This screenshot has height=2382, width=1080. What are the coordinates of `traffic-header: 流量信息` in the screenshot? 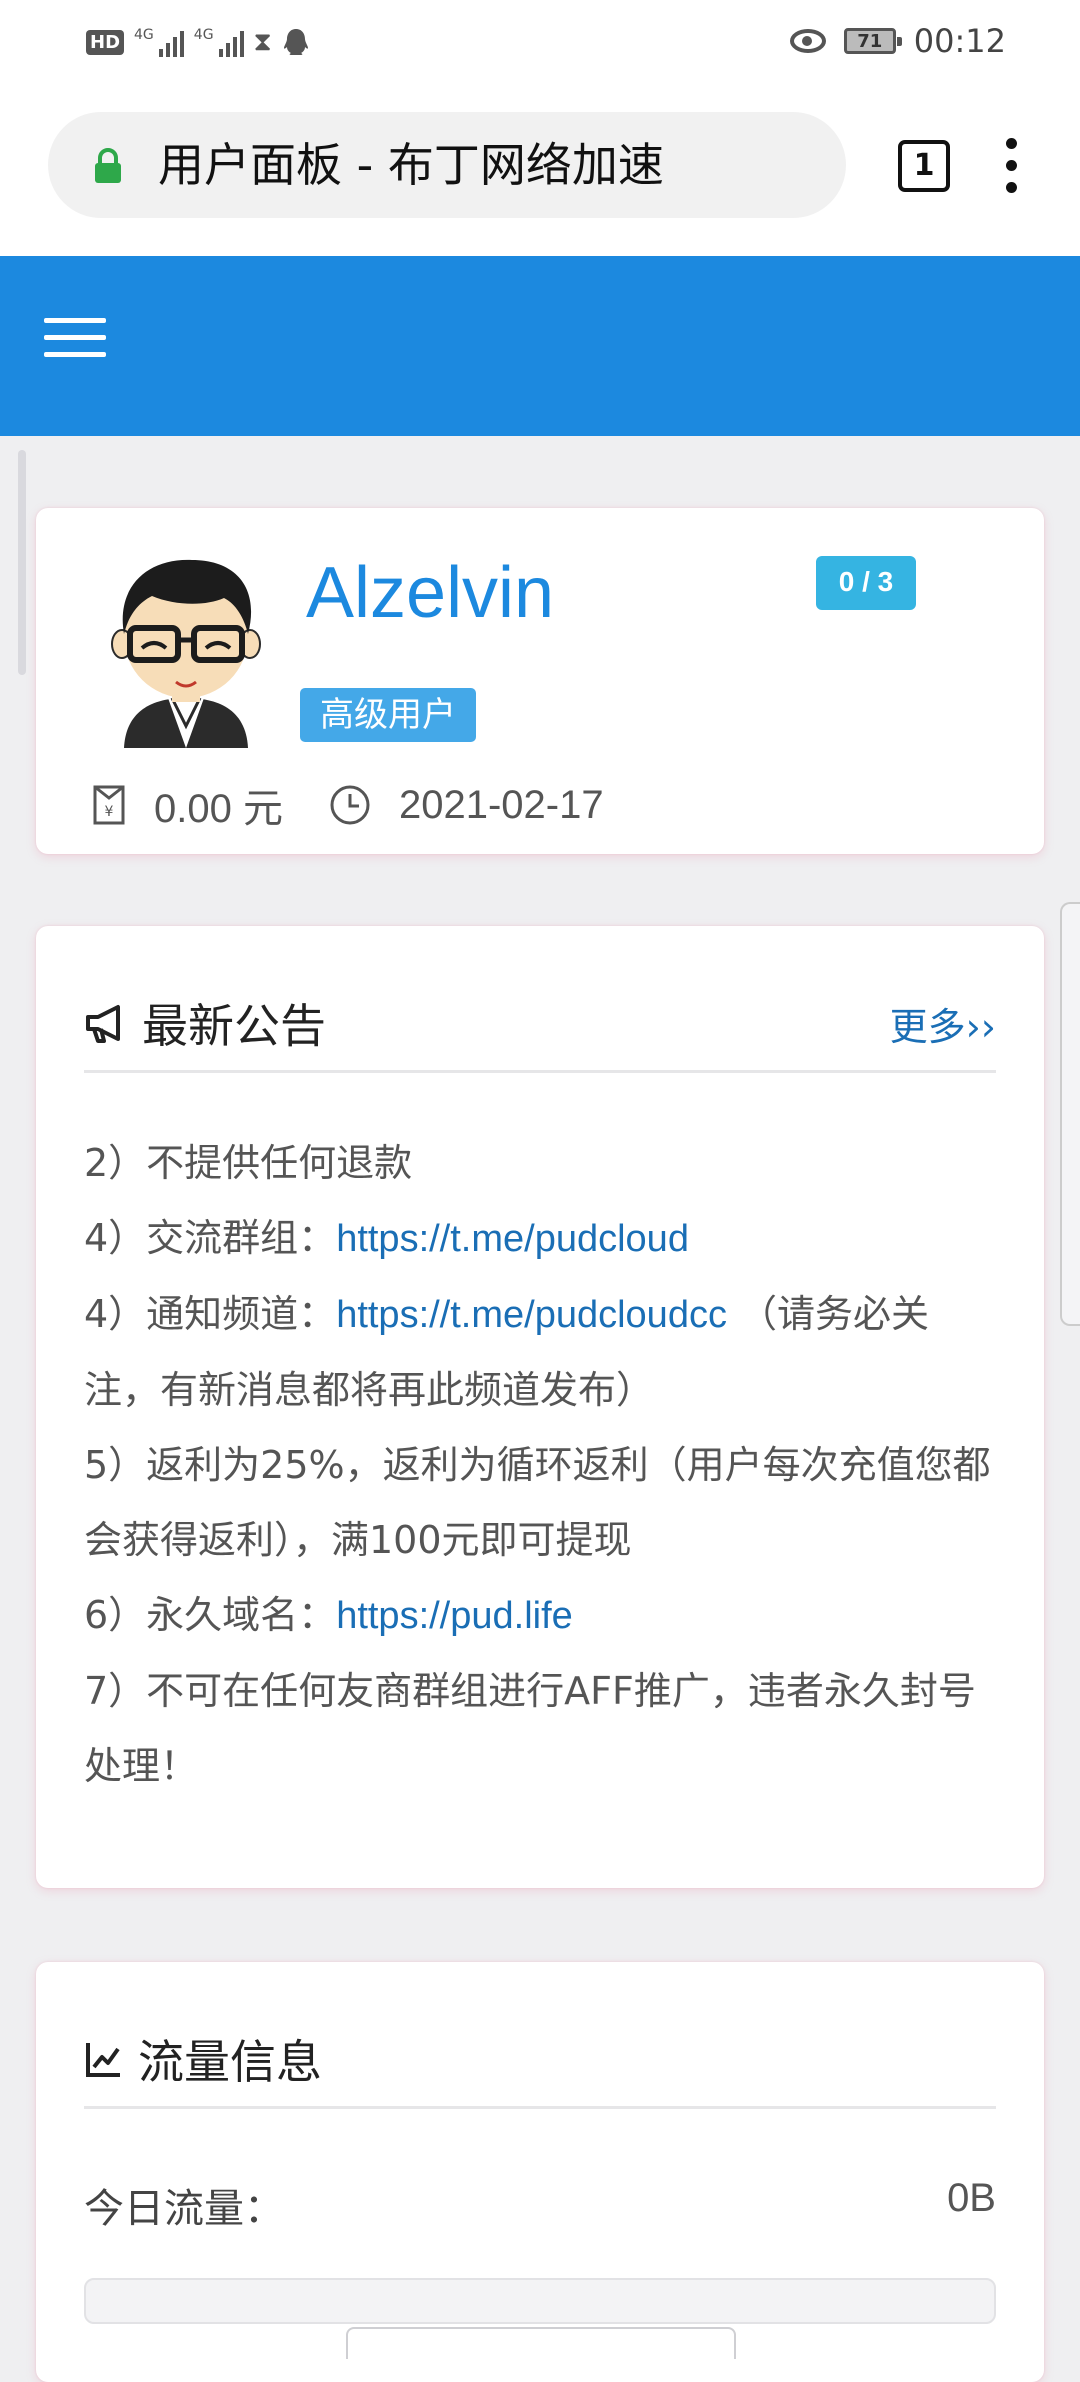 It's located at (540, 2057).